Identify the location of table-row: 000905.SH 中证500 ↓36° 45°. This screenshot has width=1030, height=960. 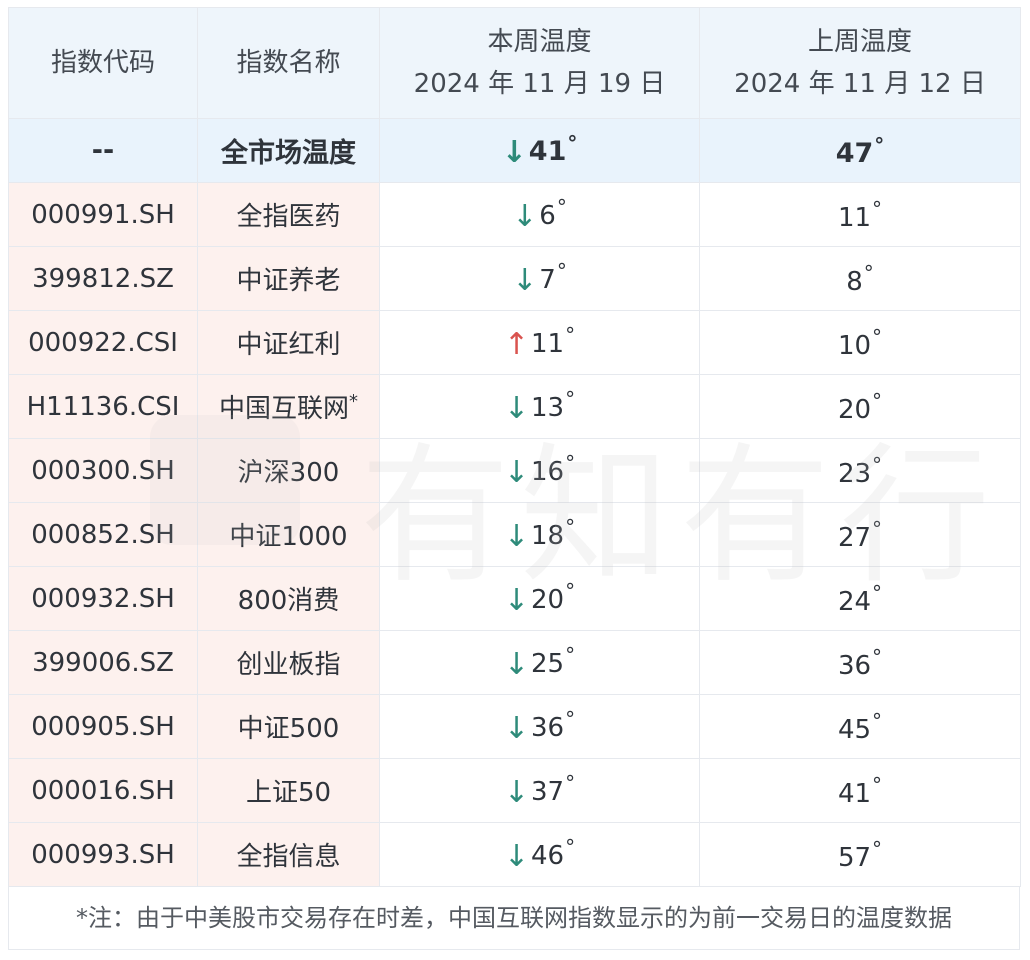
(514, 726).